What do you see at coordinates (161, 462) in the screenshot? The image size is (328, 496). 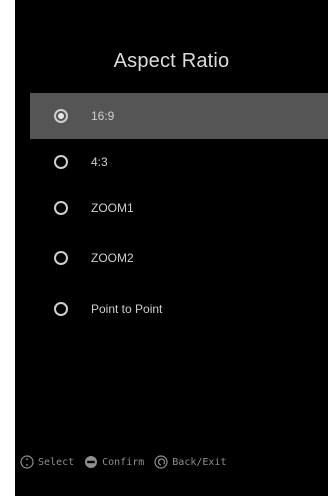 I see `back-arrow-icon` at bounding box center [161, 462].